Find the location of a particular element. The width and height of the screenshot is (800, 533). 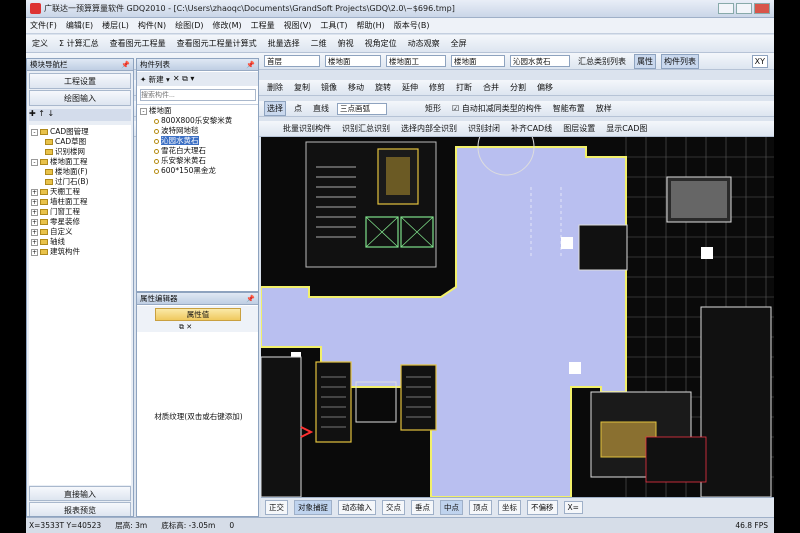

modify-button: 镜像 is located at coordinates (329, 87).